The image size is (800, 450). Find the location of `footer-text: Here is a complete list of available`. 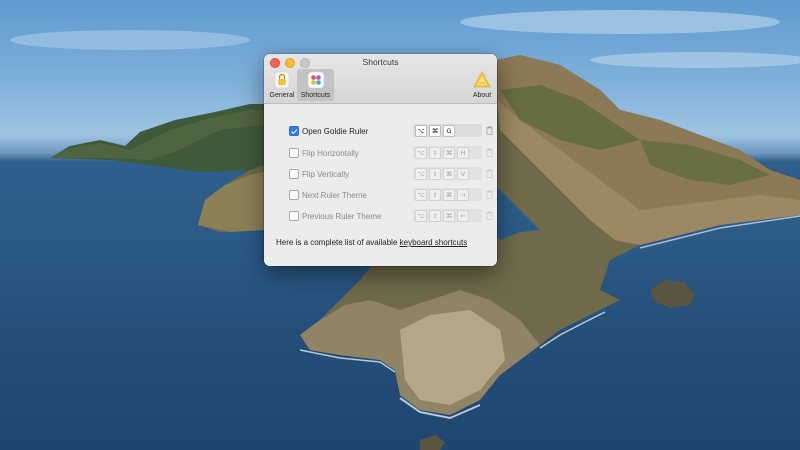

footer-text: Here is a complete list of available is located at coordinates (338, 242).